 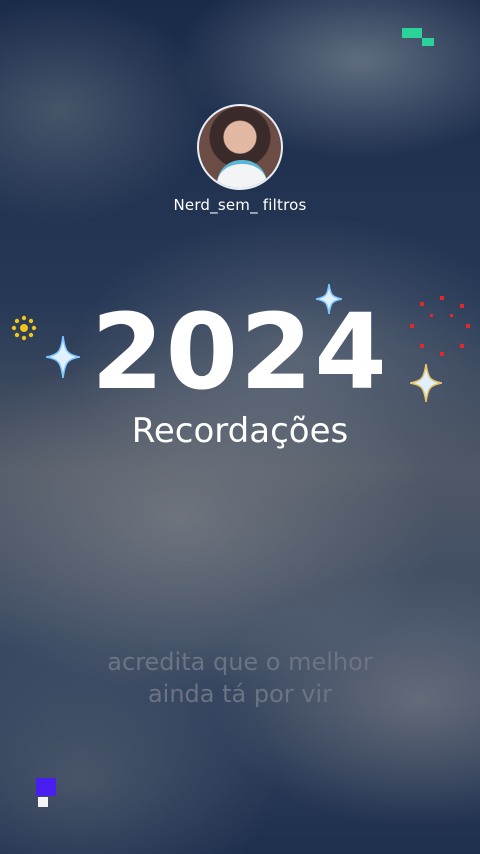 What do you see at coordinates (240, 352) in the screenshot?
I see `year-title: 2024` at bounding box center [240, 352].